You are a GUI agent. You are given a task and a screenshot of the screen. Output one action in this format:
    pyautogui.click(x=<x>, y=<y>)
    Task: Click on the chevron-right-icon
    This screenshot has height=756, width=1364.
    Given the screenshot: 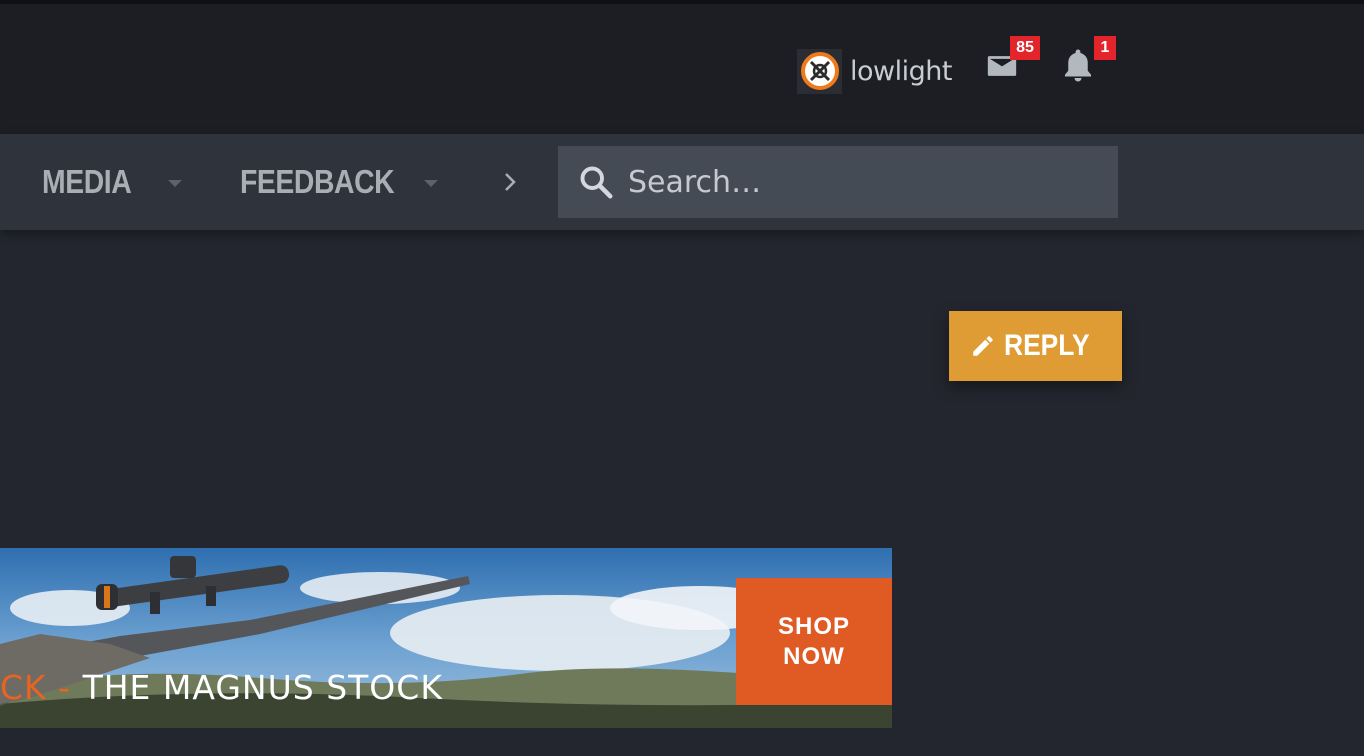 What is the action you would take?
    pyautogui.click(x=510, y=182)
    